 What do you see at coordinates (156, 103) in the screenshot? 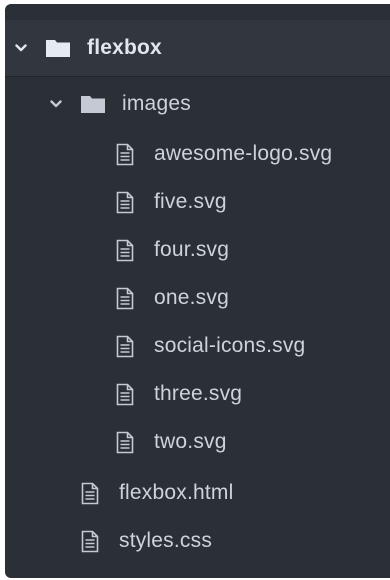
I see `tree-folder-label: images` at bounding box center [156, 103].